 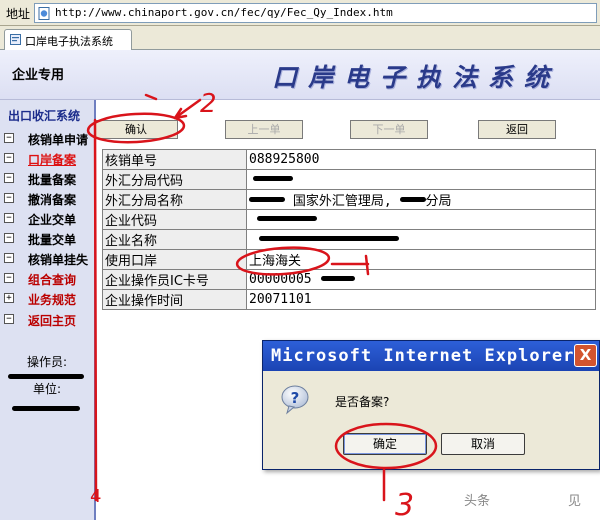 I want to click on table-row: 企业操作时间 20071101, so click(x=349, y=299).